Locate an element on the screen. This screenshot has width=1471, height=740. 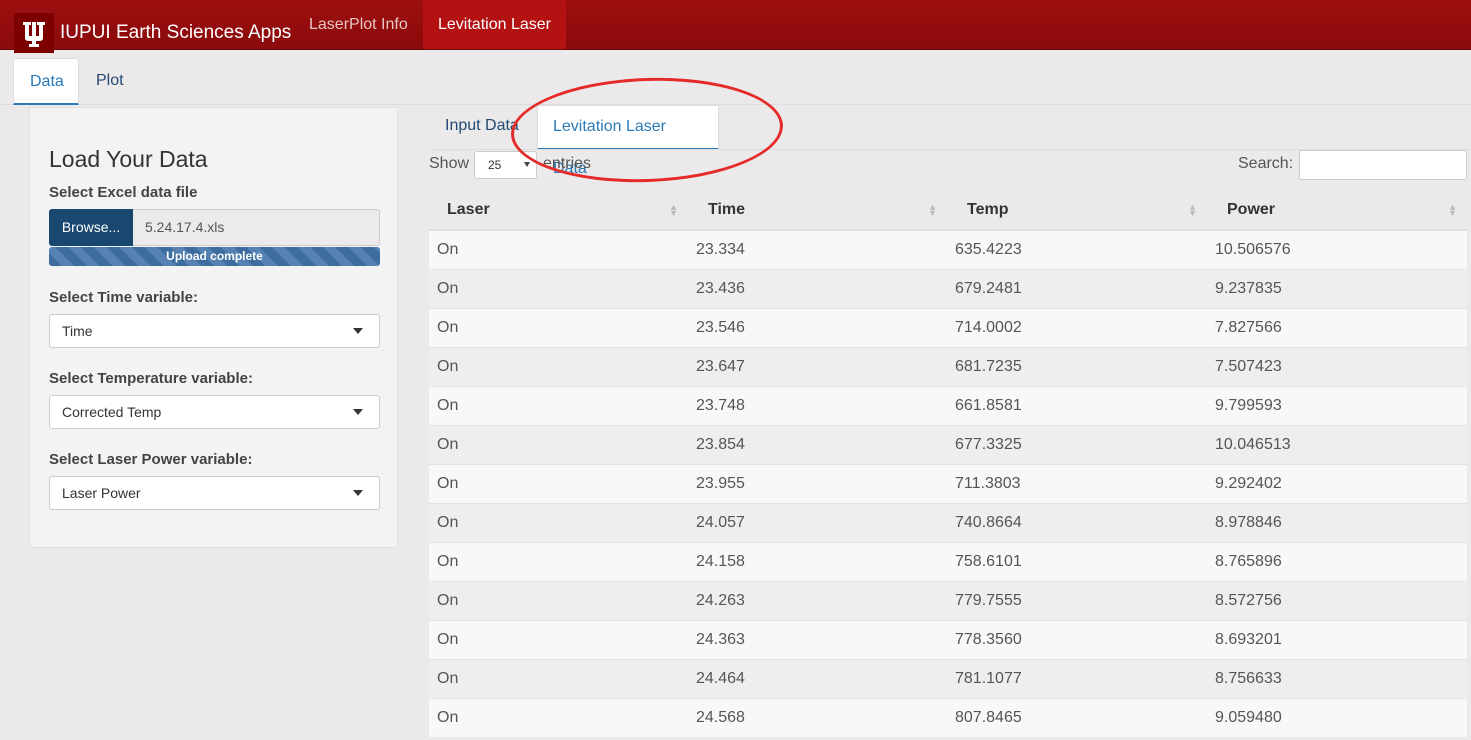
table-cell-time: 23.334 is located at coordinates (817, 249).